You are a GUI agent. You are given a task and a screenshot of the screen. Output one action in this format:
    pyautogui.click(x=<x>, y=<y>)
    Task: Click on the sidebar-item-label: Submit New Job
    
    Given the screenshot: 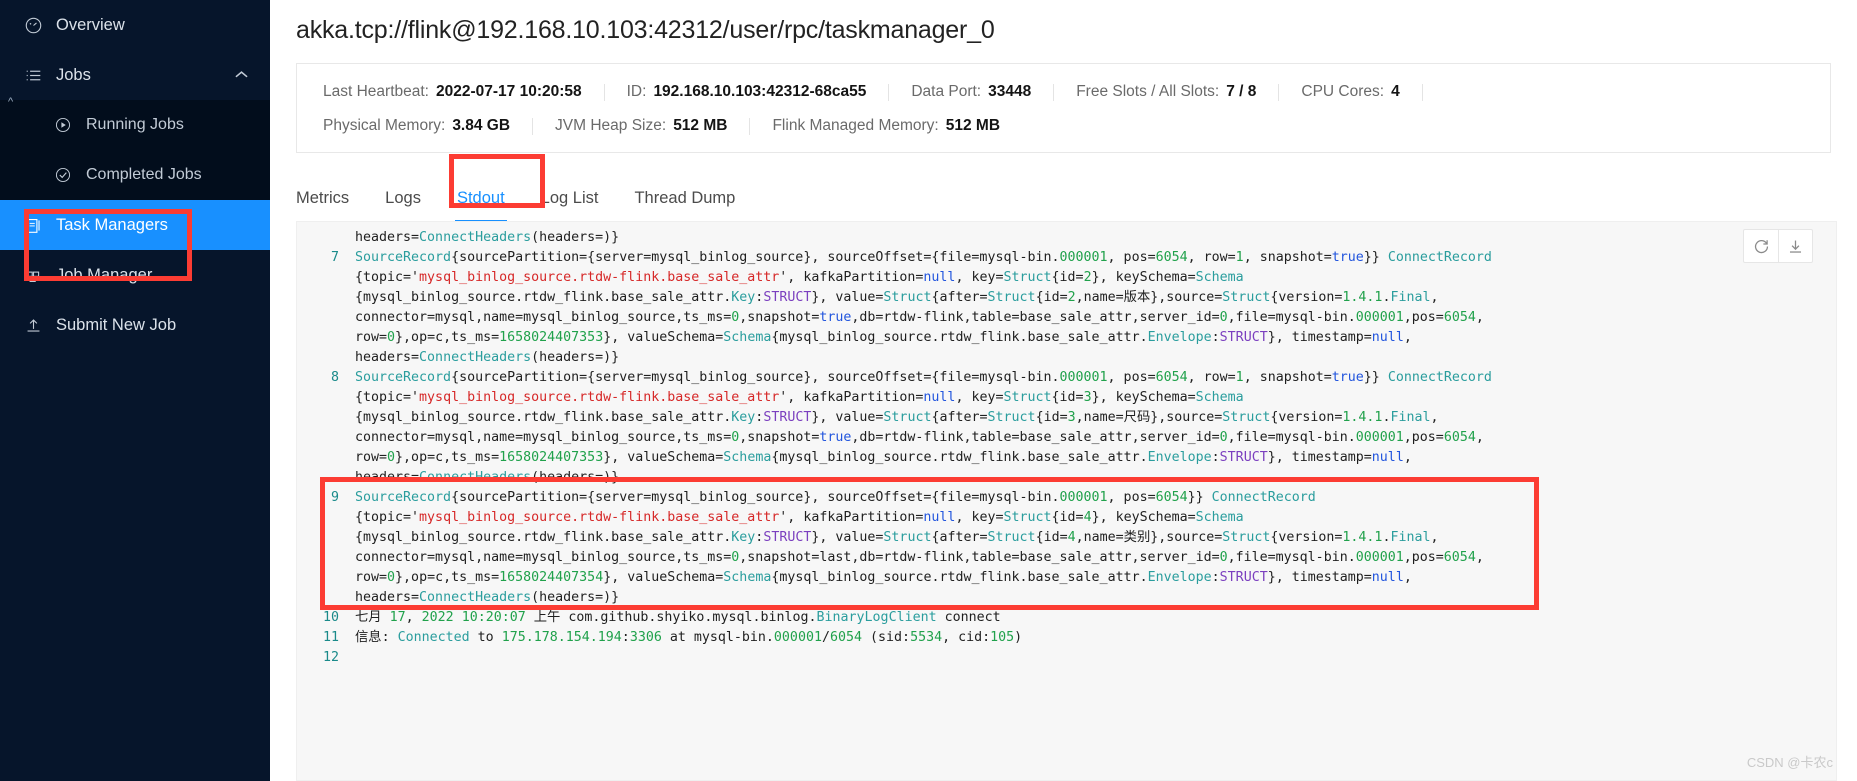 What is the action you would take?
    pyautogui.click(x=116, y=324)
    